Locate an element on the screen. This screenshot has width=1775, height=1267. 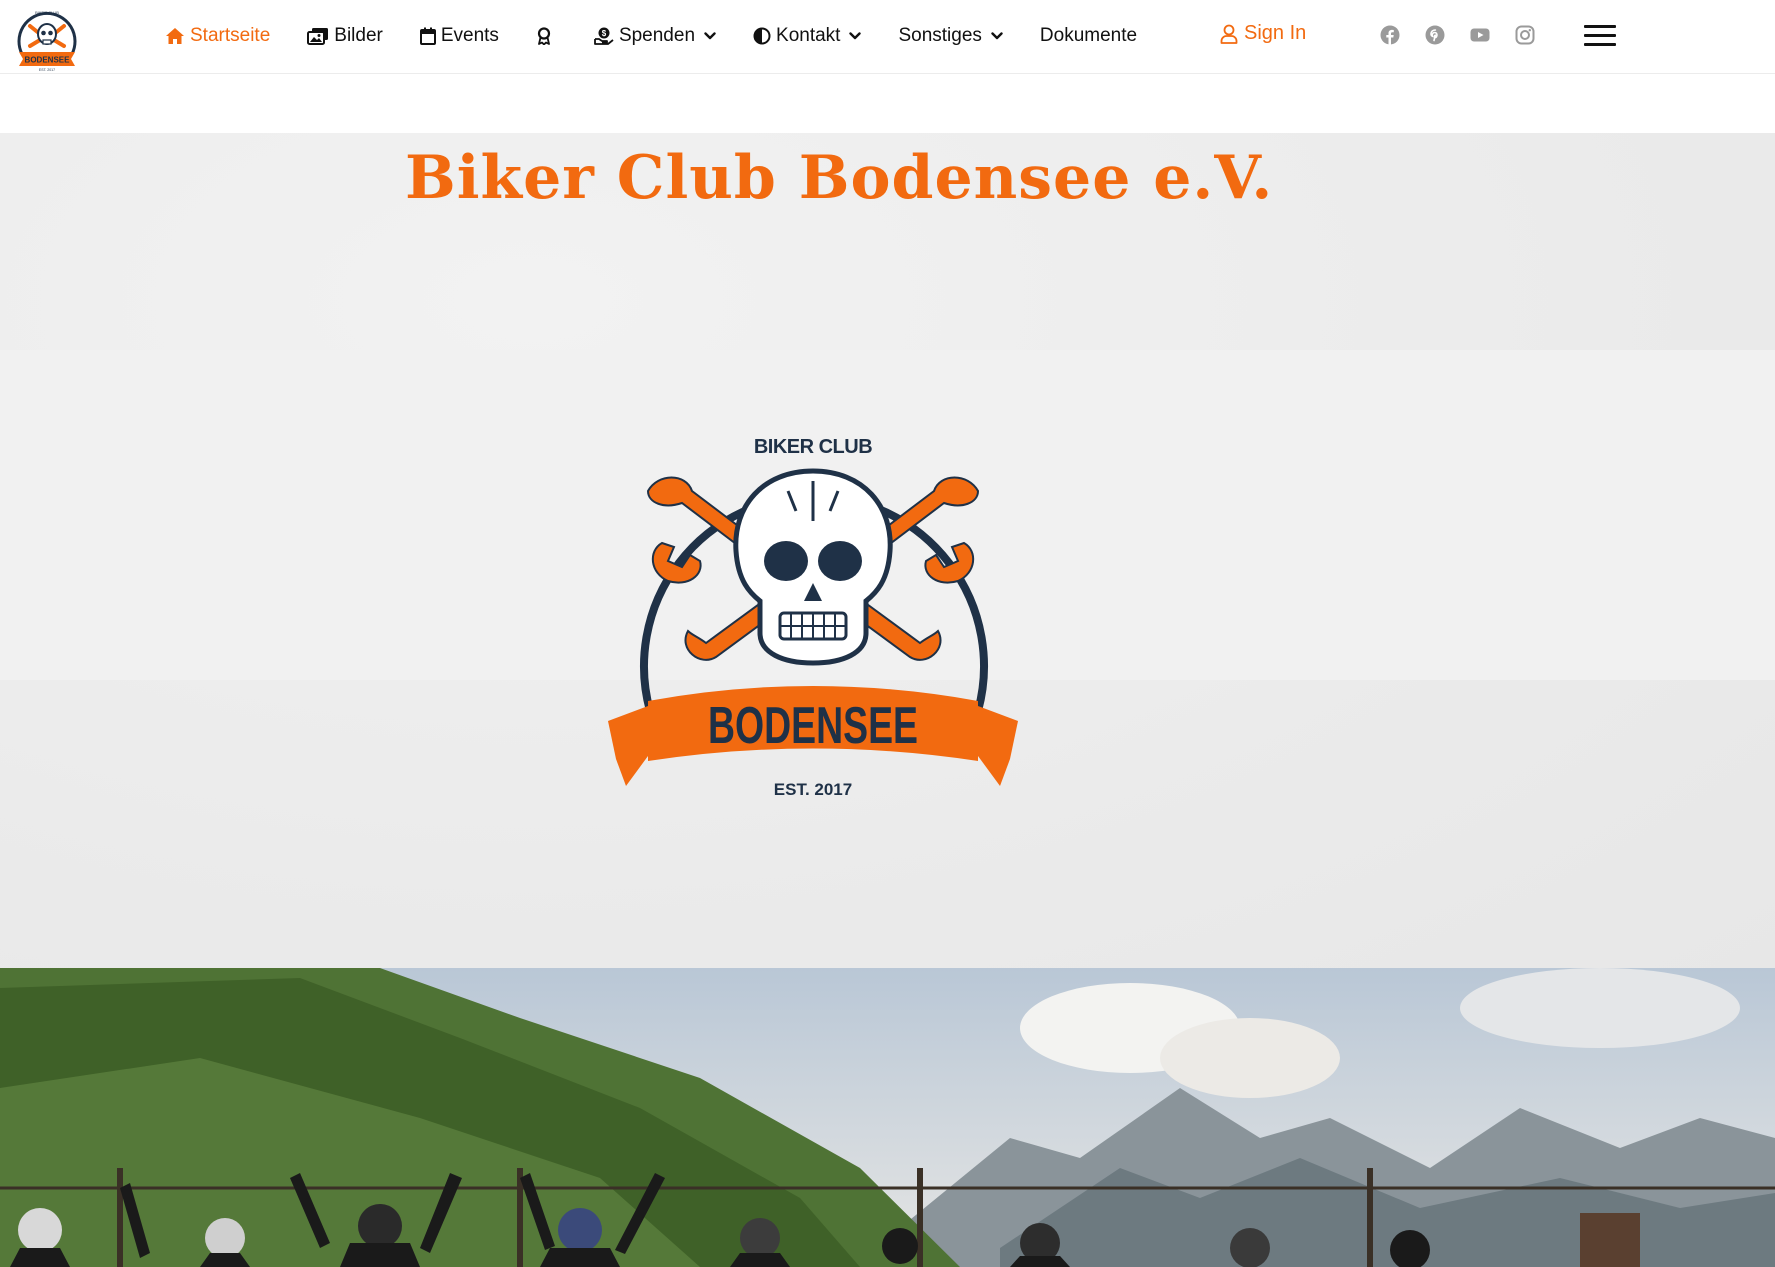
nav-item-events: Events is located at coordinates (459, 36).